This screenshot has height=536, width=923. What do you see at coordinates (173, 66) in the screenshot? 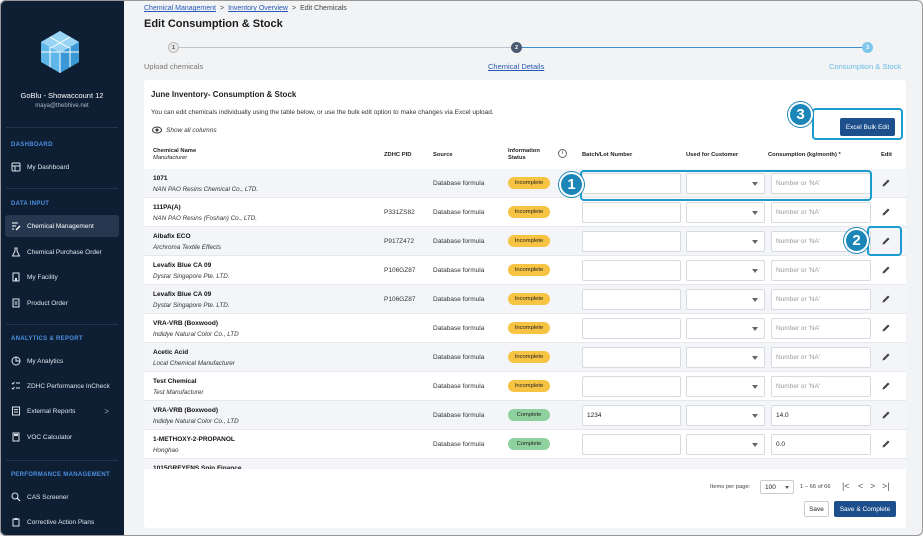
I see `step-1-label: Upload chemicals` at bounding box center [173, 66].